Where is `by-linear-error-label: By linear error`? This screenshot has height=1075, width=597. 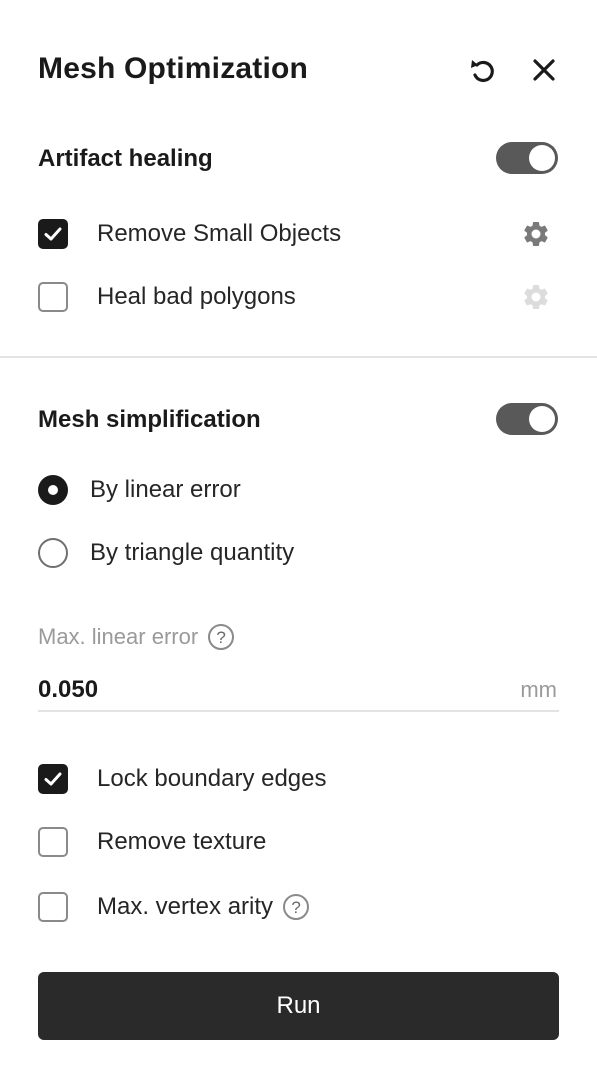 by-linear-error-label: By linear error is located at coordinates (165, 489).